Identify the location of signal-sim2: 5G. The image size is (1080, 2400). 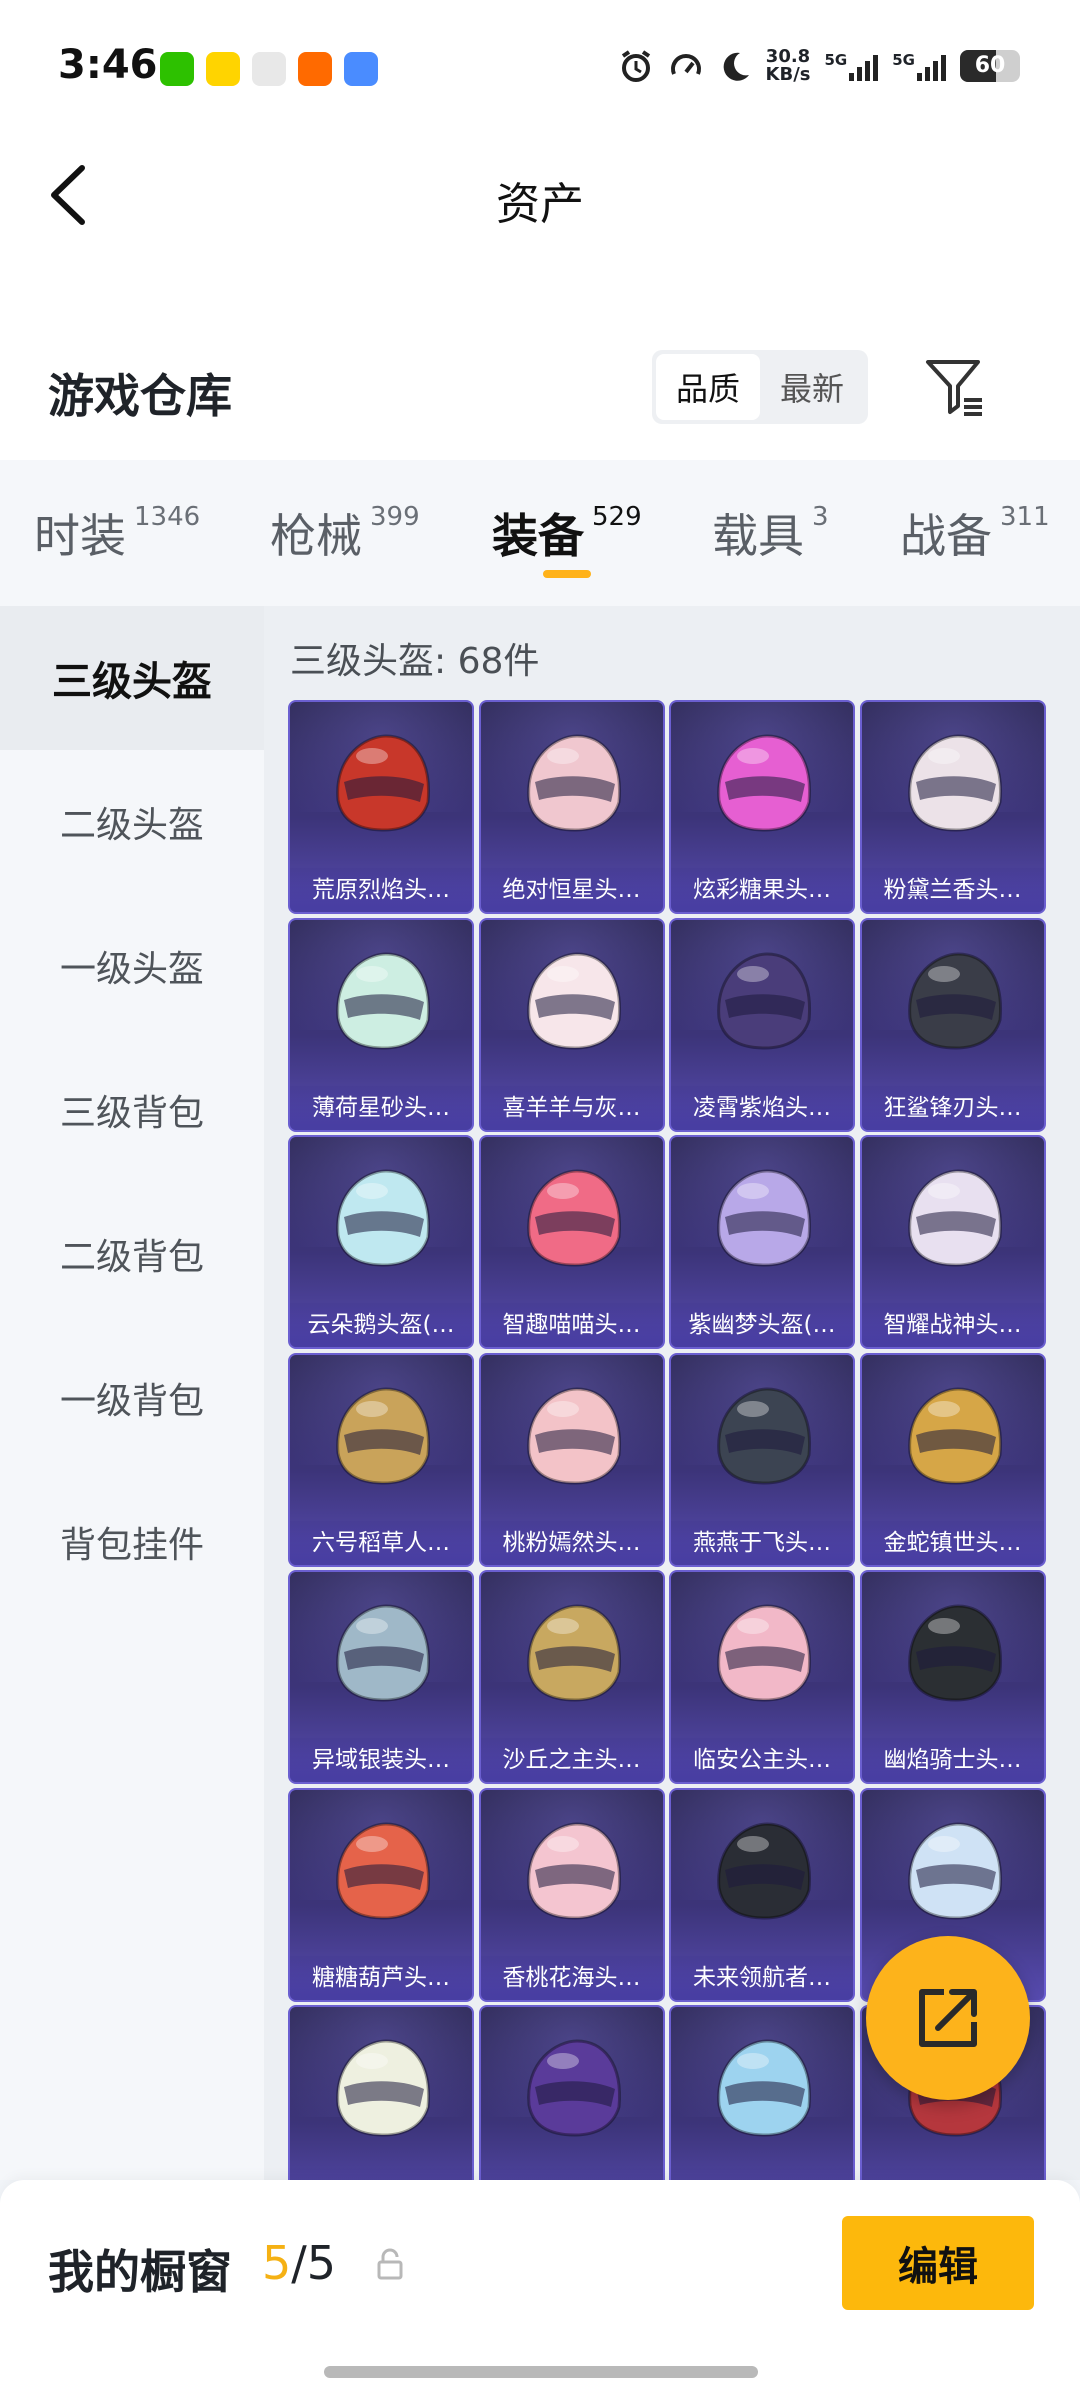
(919, 66).